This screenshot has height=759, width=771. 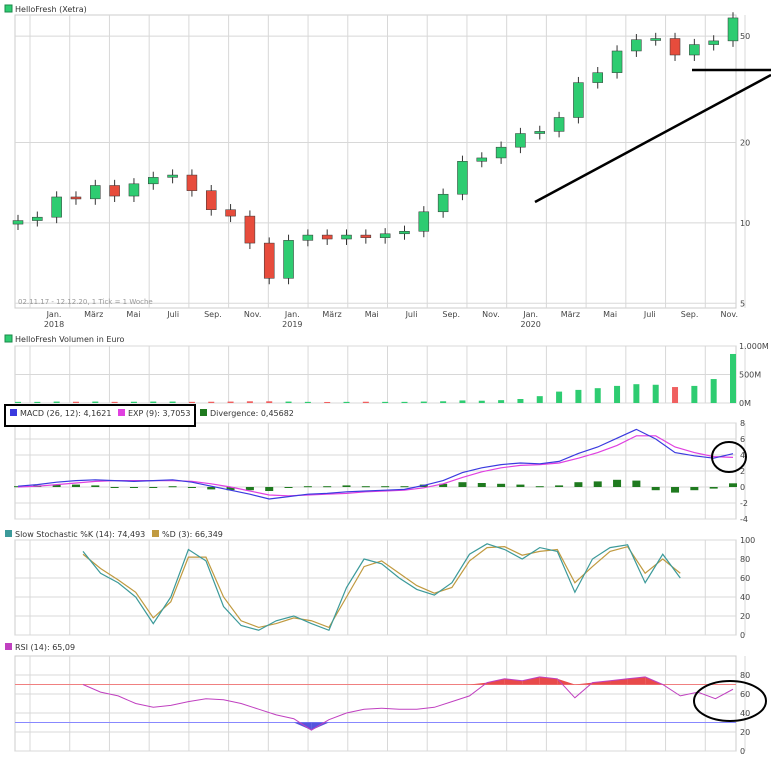 What do you see at coordinates (745, 675) in the screenshot?
I see `rsi-y-tick: 80` at bounding box center [745, 675].